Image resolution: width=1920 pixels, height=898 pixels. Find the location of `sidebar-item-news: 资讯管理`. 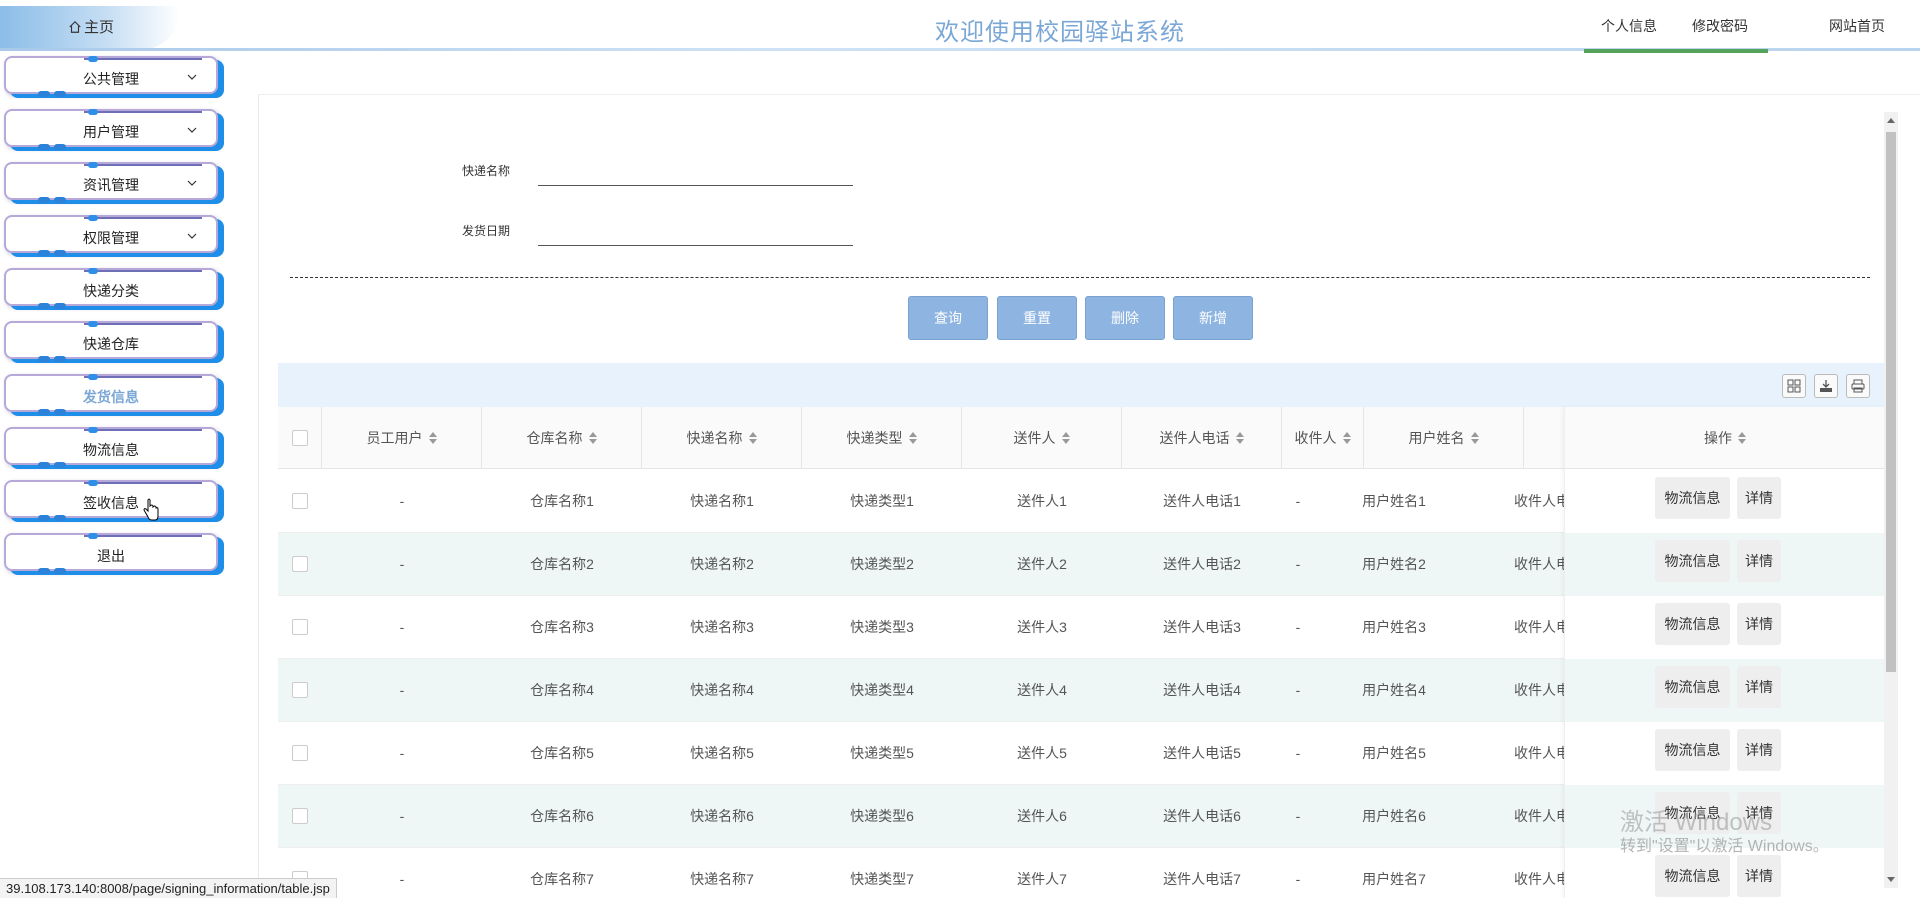

sidebar-item-news: 资讯管理 is located at coordinates (113, 182).